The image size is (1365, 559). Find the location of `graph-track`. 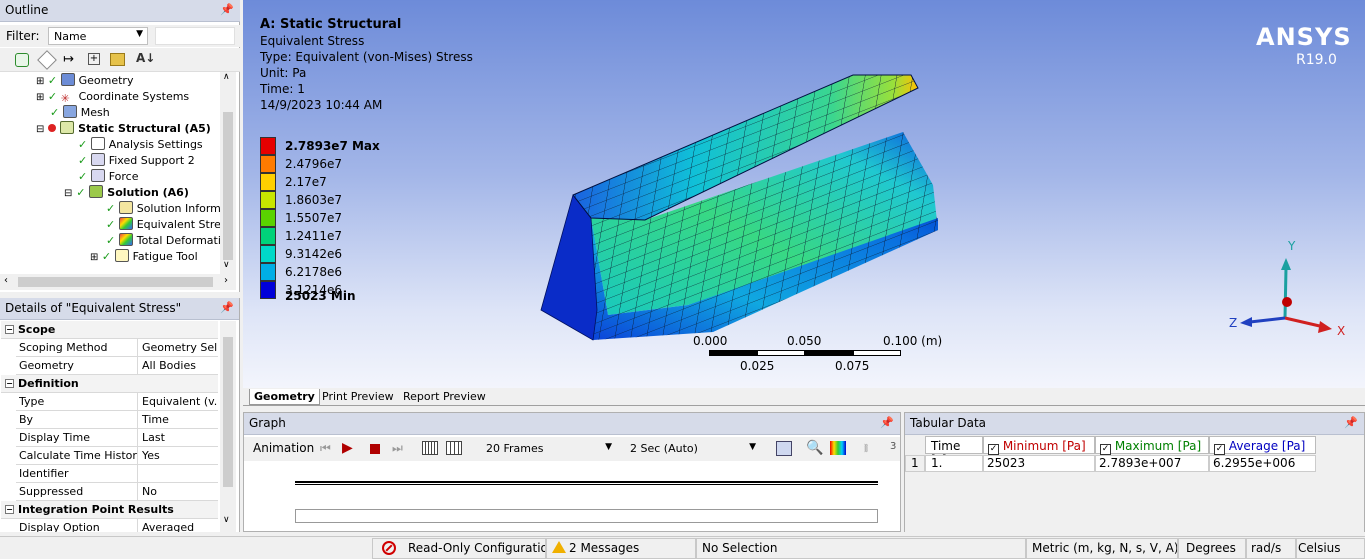

graph-track is located at coordinates (586, 483).